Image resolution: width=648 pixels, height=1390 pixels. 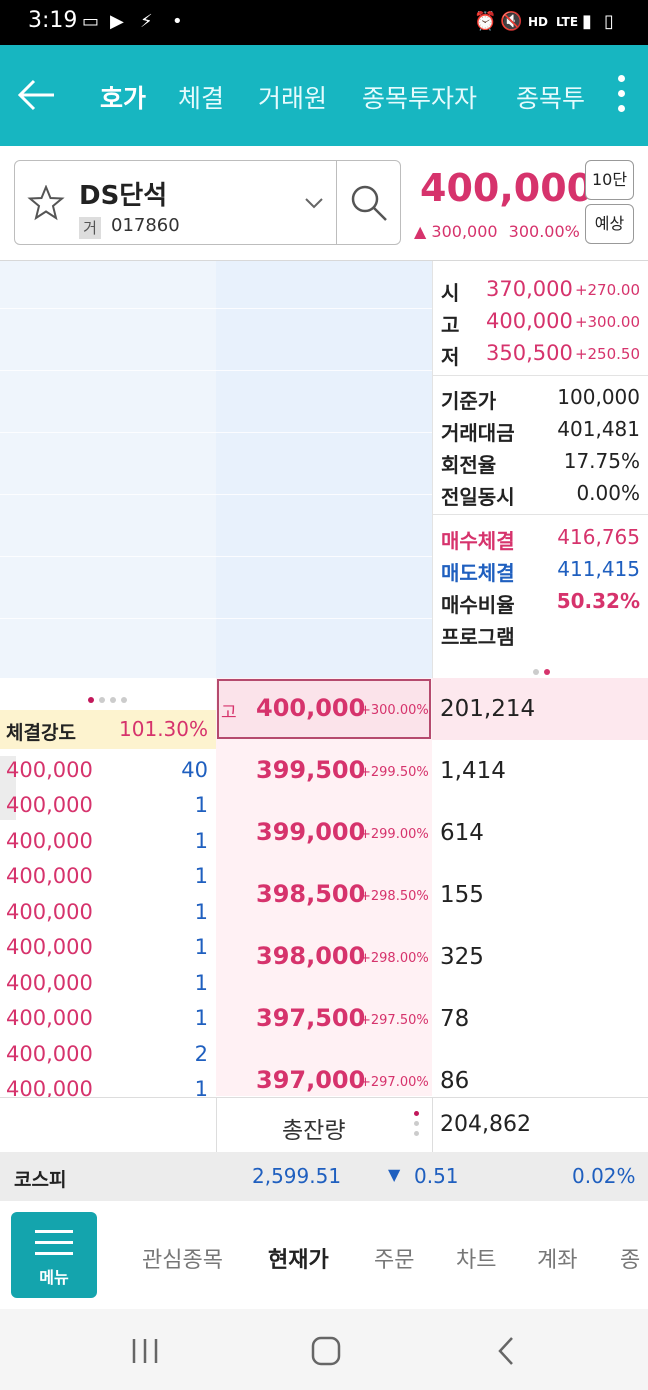 What do you see at coordinates (462, 957) in the screenshot?
I see `bid-qty: 325` at bounding box center [462, 957].